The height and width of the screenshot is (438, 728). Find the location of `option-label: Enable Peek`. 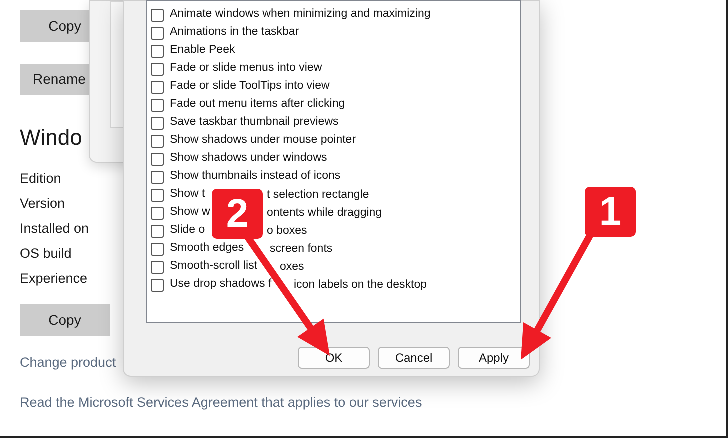

option-label: Enable Peek is located at coordinates (203, 50).